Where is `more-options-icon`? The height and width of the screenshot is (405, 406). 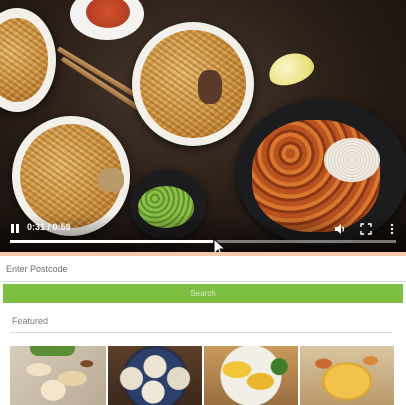 more-options-icon is located at coordinates (392, 228).